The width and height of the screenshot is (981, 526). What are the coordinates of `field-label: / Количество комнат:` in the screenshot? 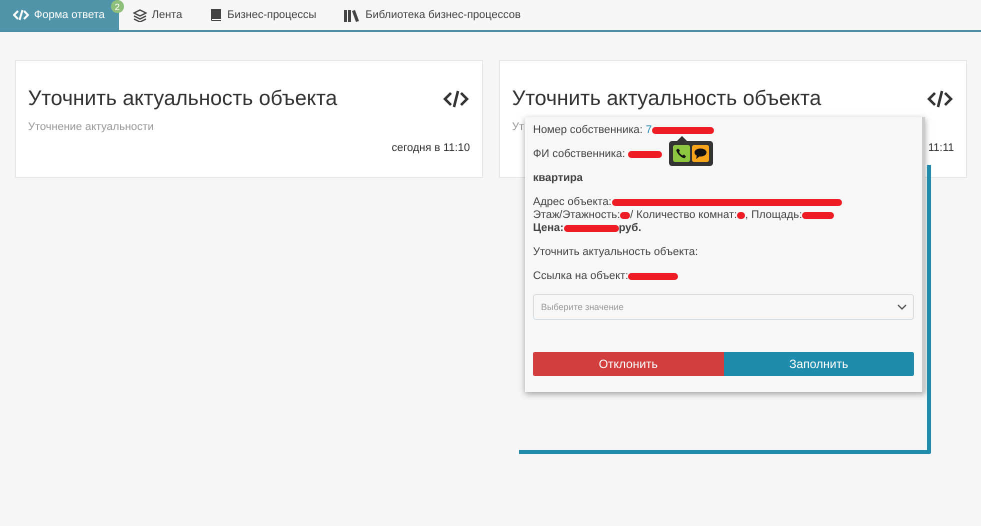 It's located at (684, 215).